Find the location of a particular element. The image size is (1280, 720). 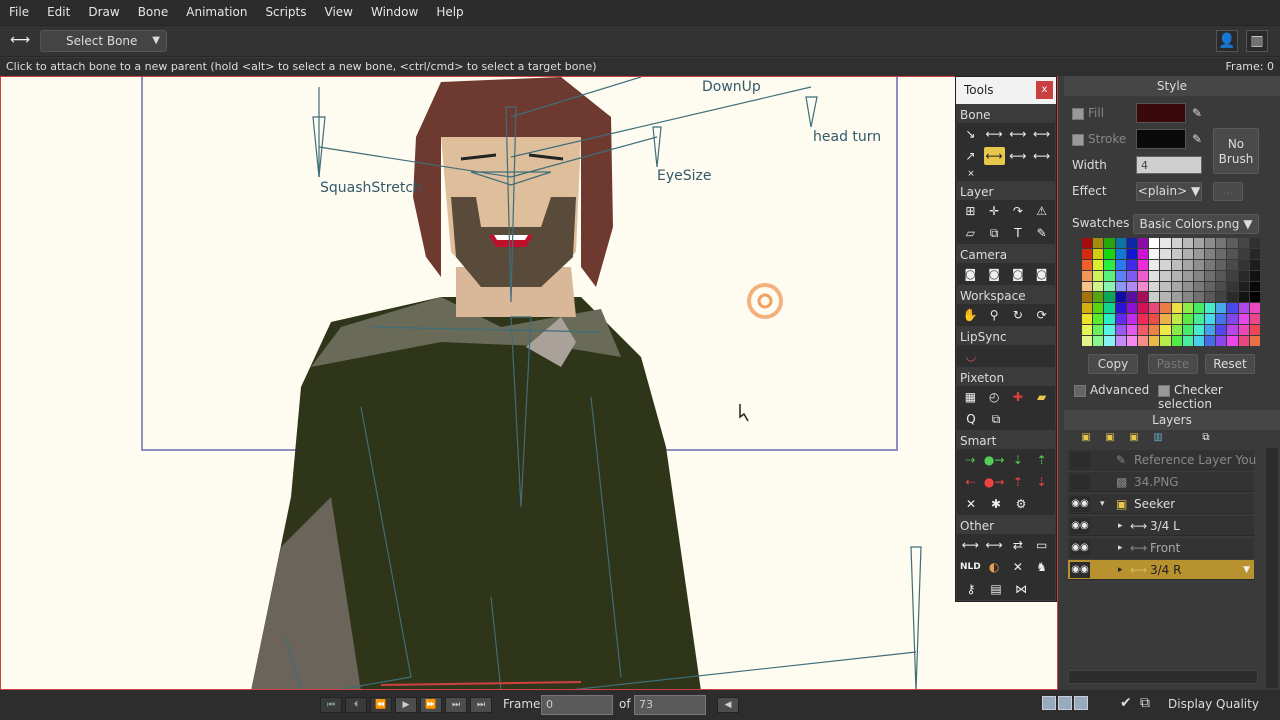

layer-settings-icon: ⧉ is located at coordinates (1206, 438).